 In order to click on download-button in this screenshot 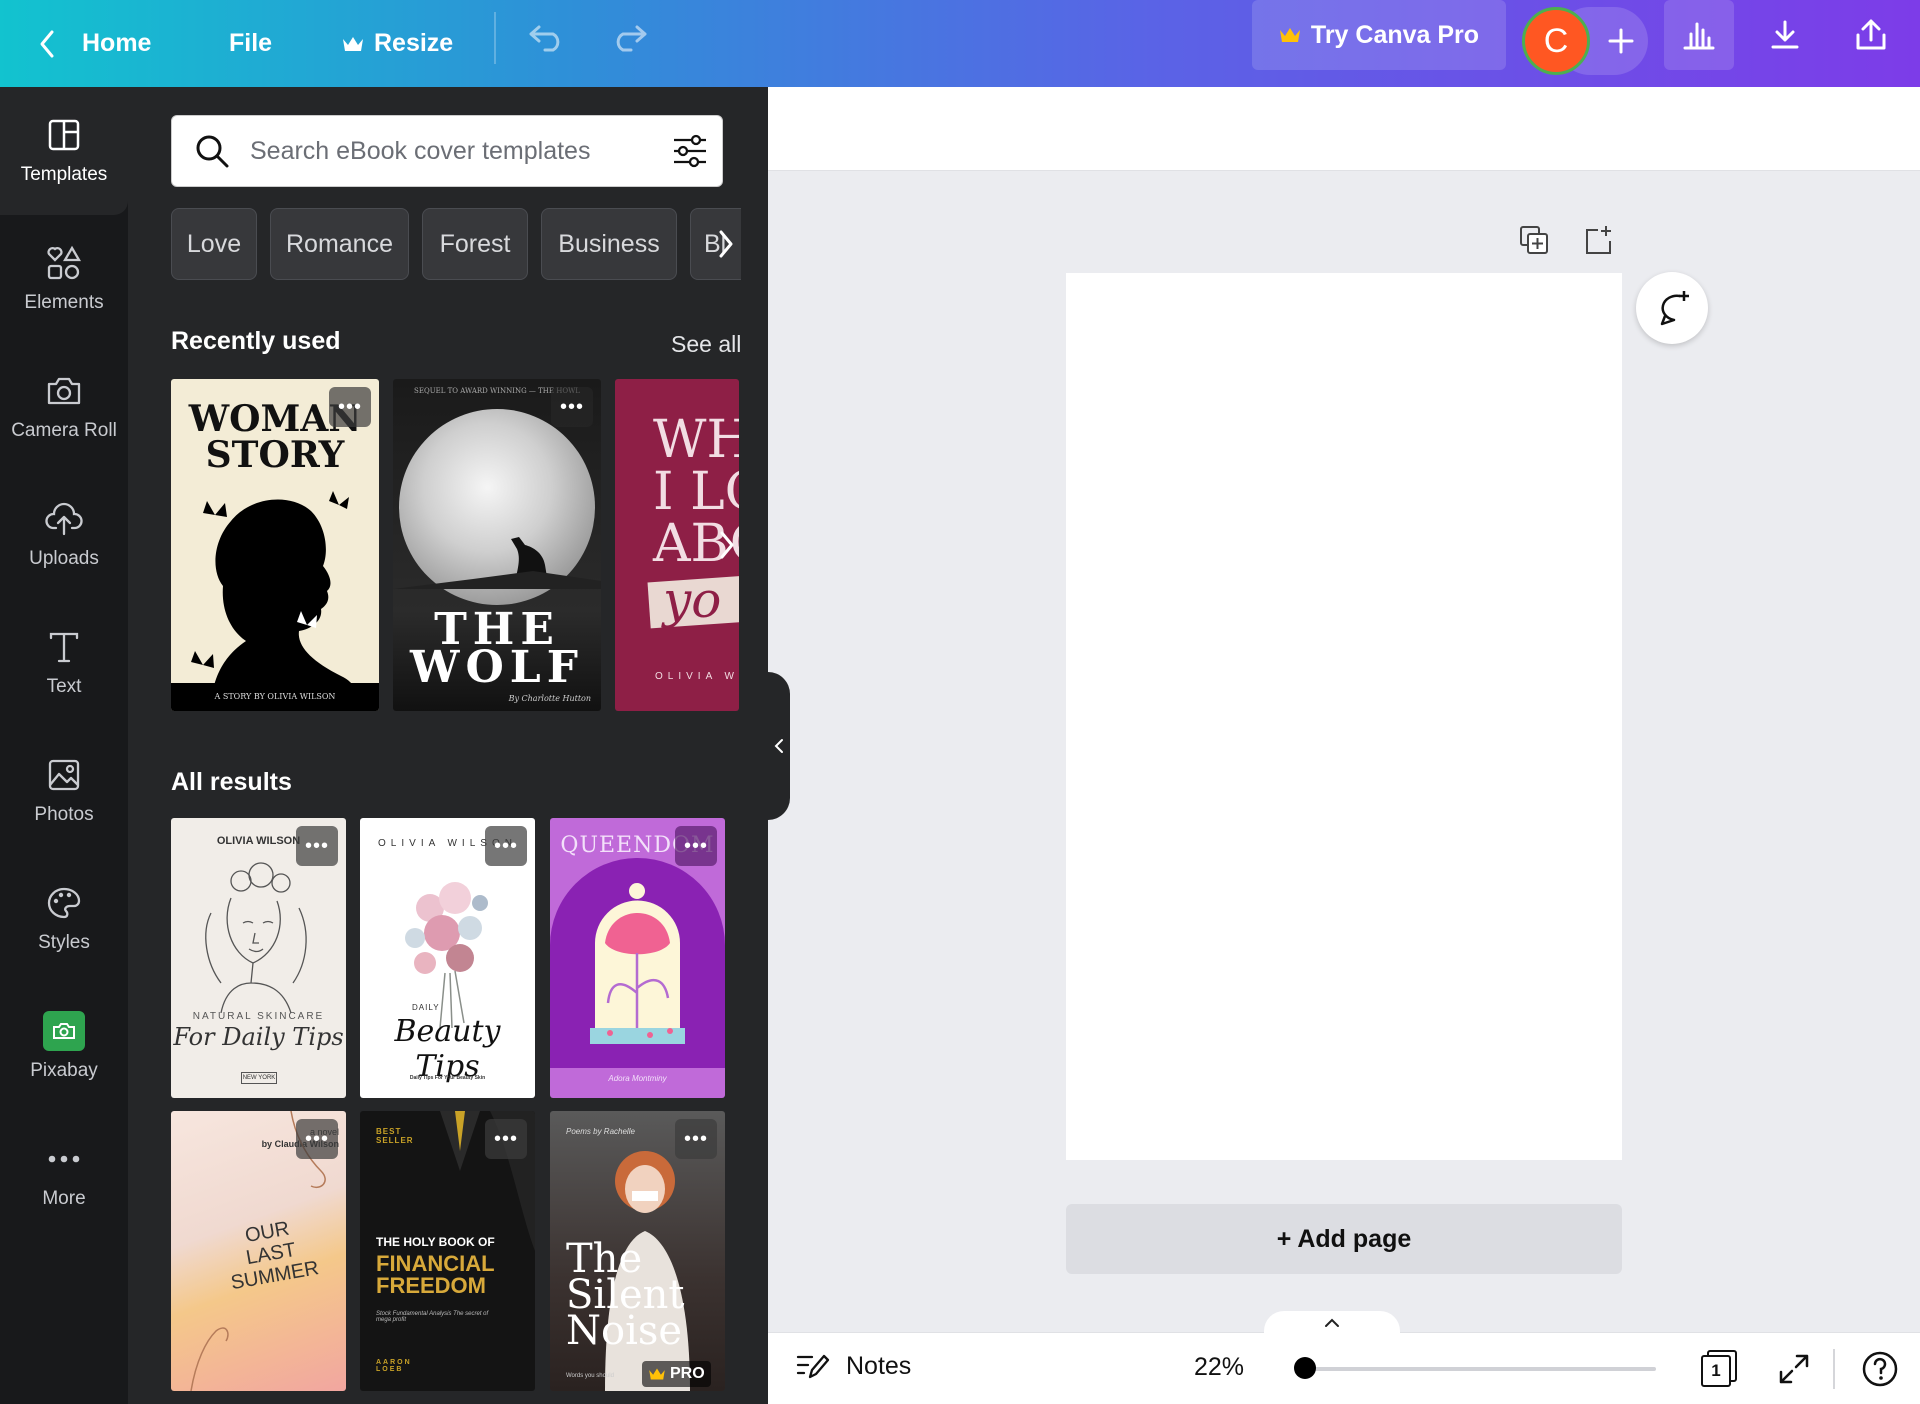, I will do `click(1785, 35)`.